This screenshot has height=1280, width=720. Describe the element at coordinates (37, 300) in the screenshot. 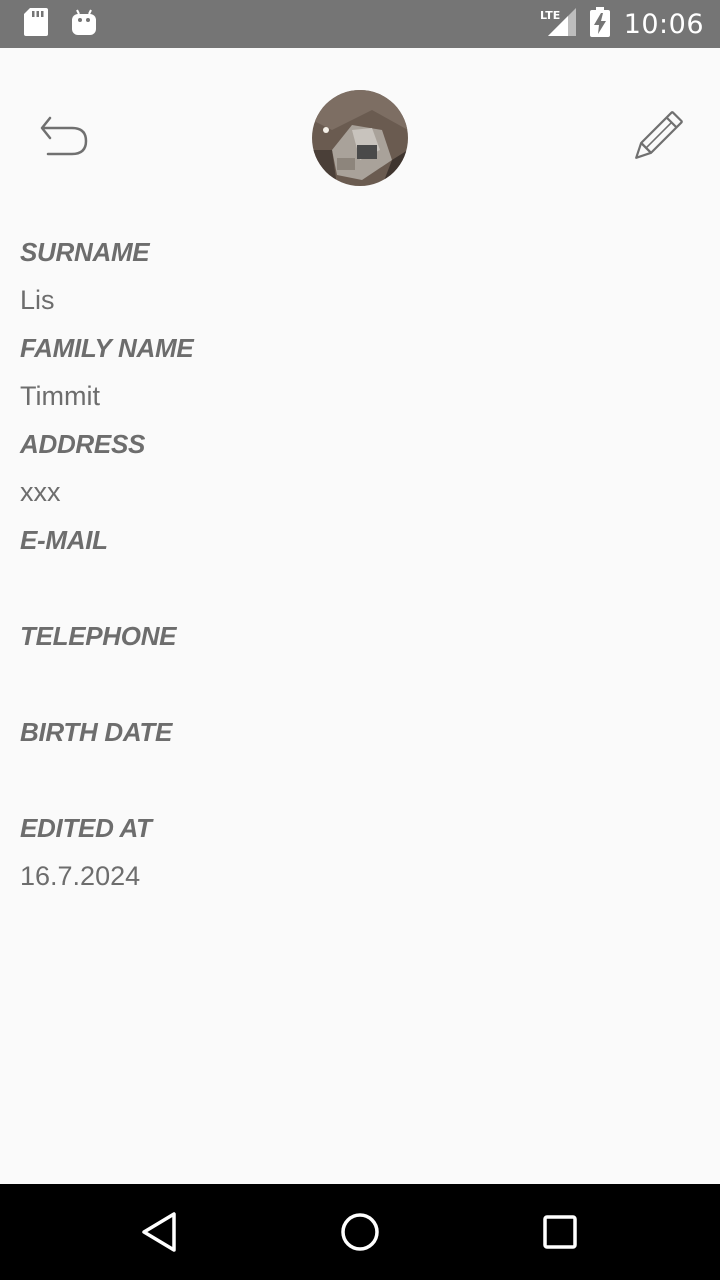

I see `surname-value: Lis` at that location.